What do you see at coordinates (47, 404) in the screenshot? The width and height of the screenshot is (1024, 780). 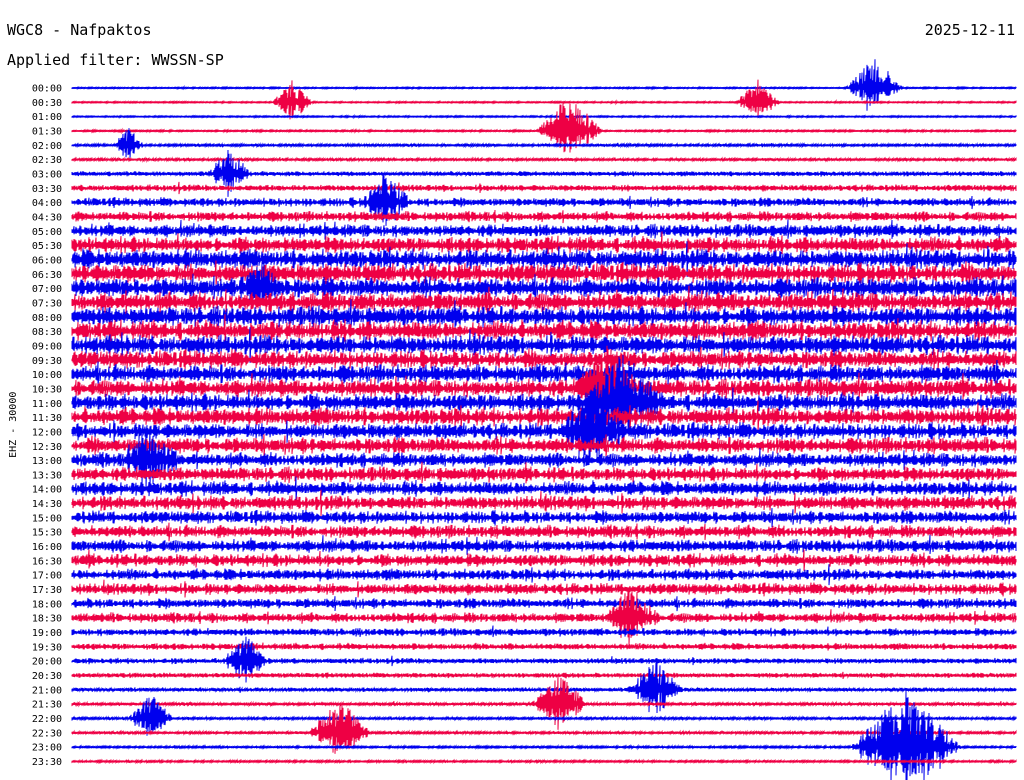 I see `row-time-label: 11:00` at bounding box center [47, 404].